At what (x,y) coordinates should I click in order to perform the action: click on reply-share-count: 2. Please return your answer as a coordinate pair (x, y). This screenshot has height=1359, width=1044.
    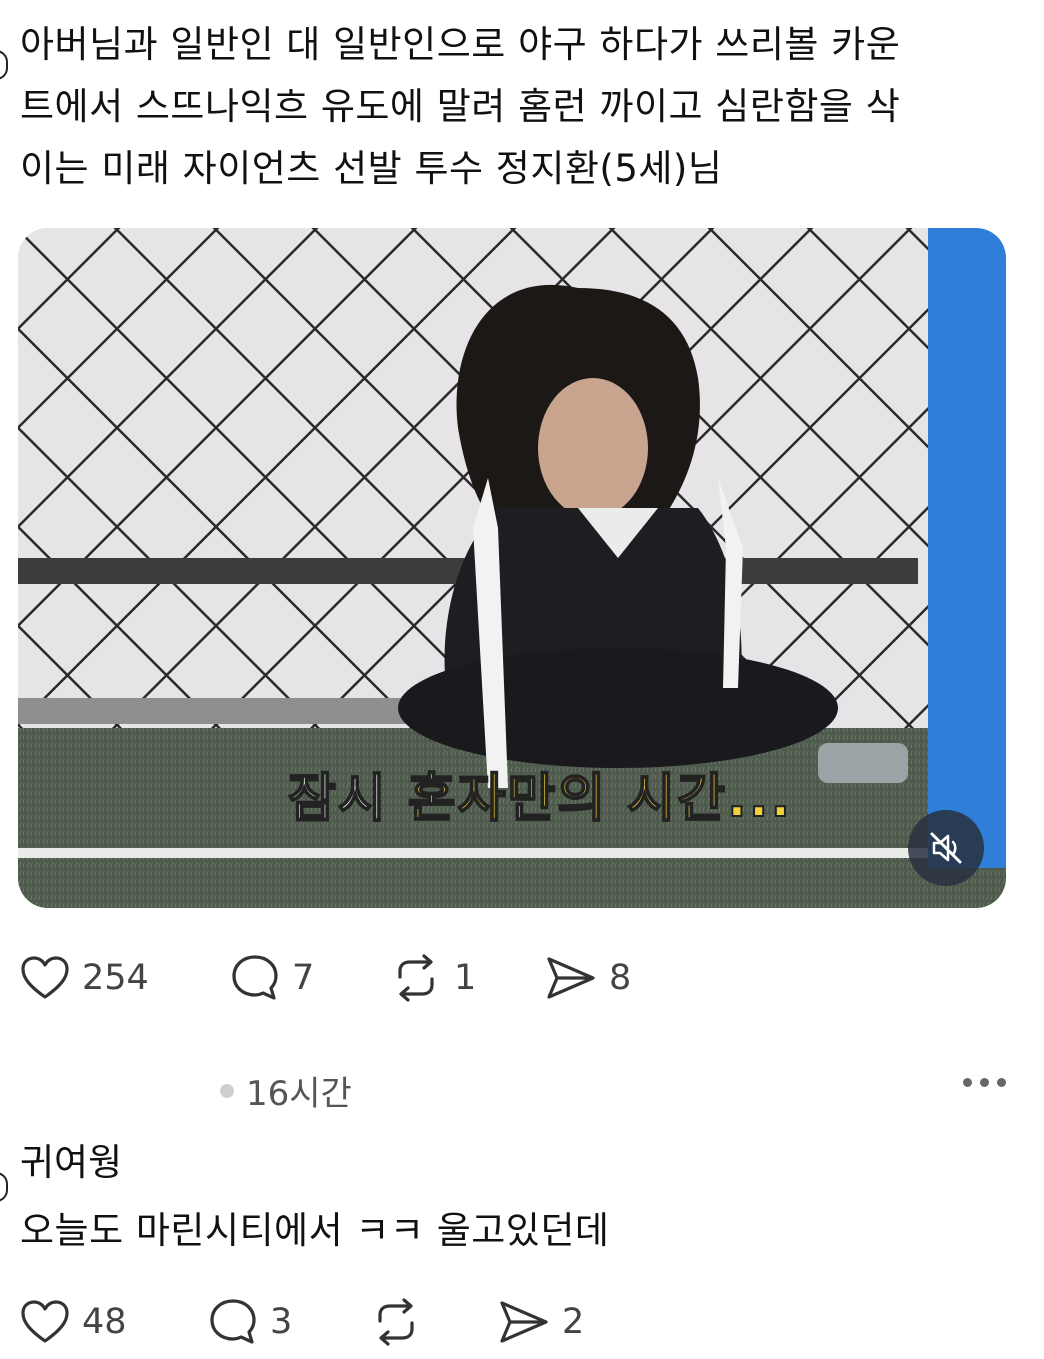
    Looking at the image, I should click on (573, 1322).